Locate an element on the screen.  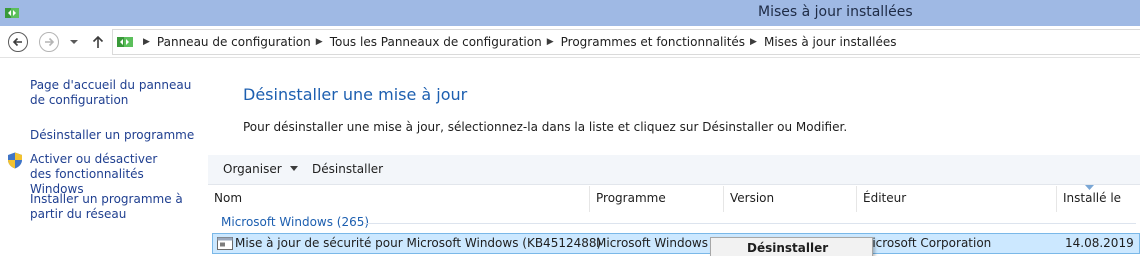
update-package-icon is located at coordinates (225, 243).